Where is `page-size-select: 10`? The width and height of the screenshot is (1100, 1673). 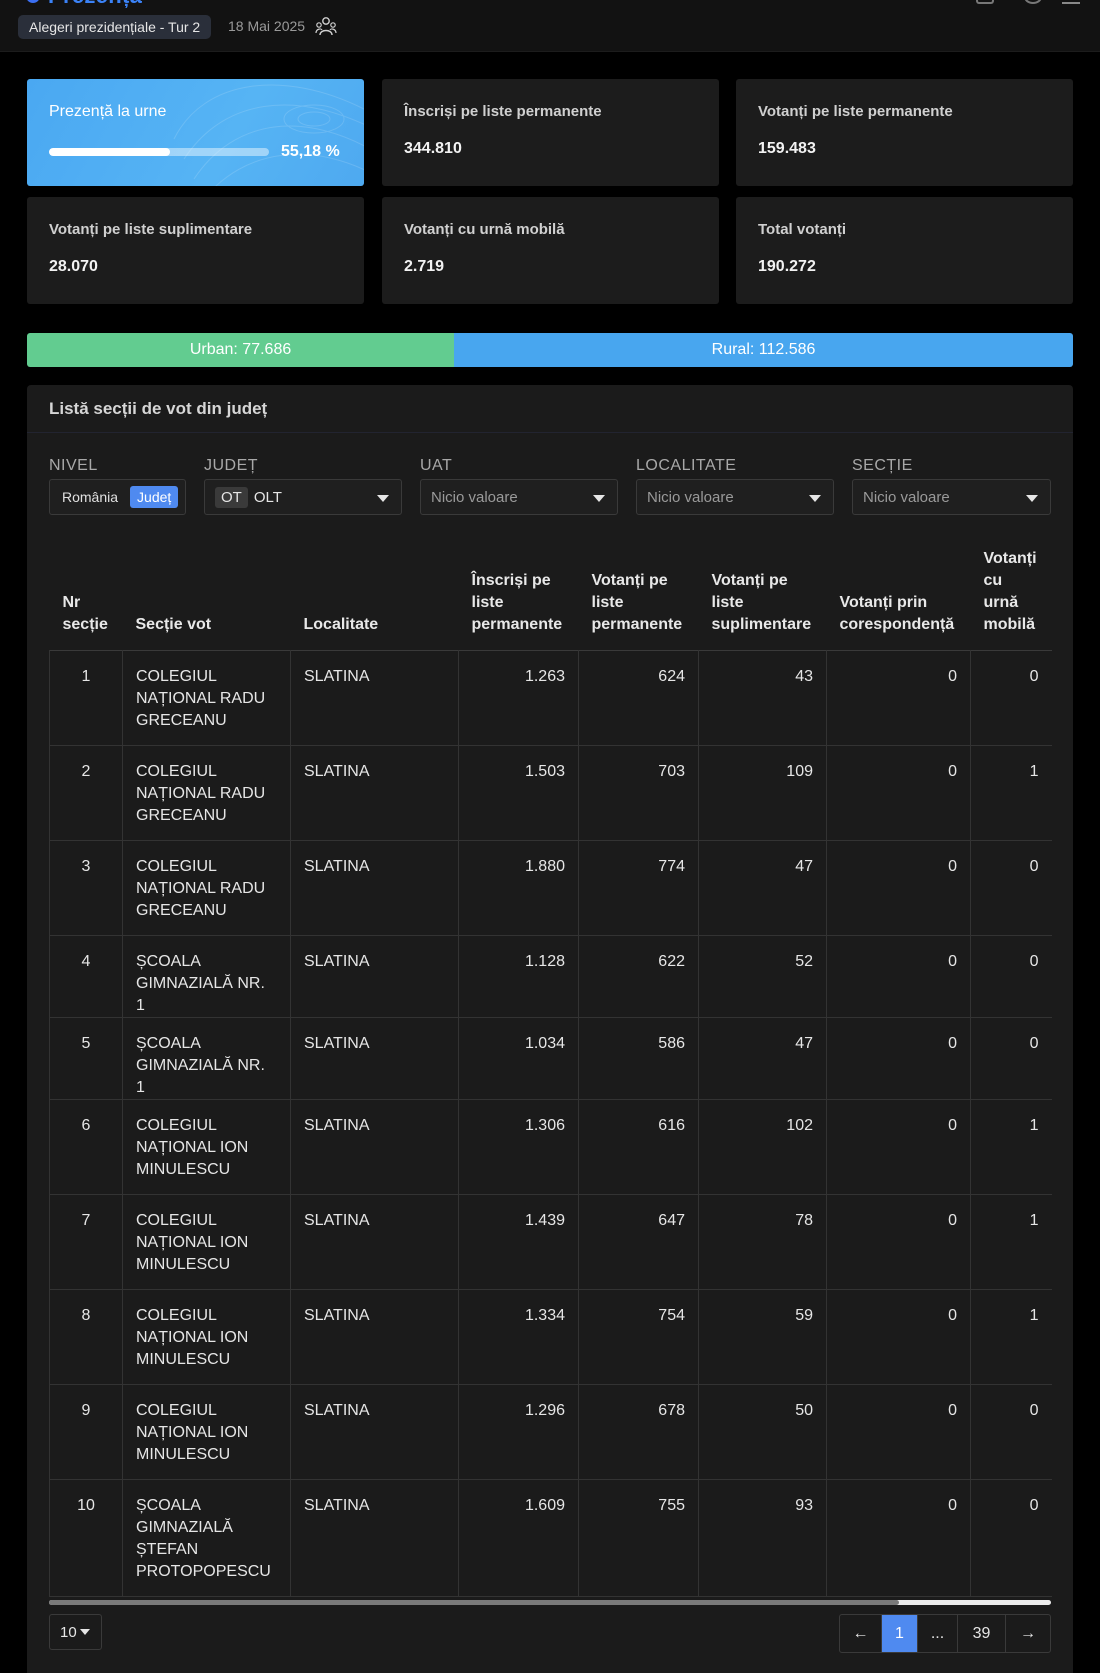 page-size-select: 10 is located at coordinates (75, 1632).